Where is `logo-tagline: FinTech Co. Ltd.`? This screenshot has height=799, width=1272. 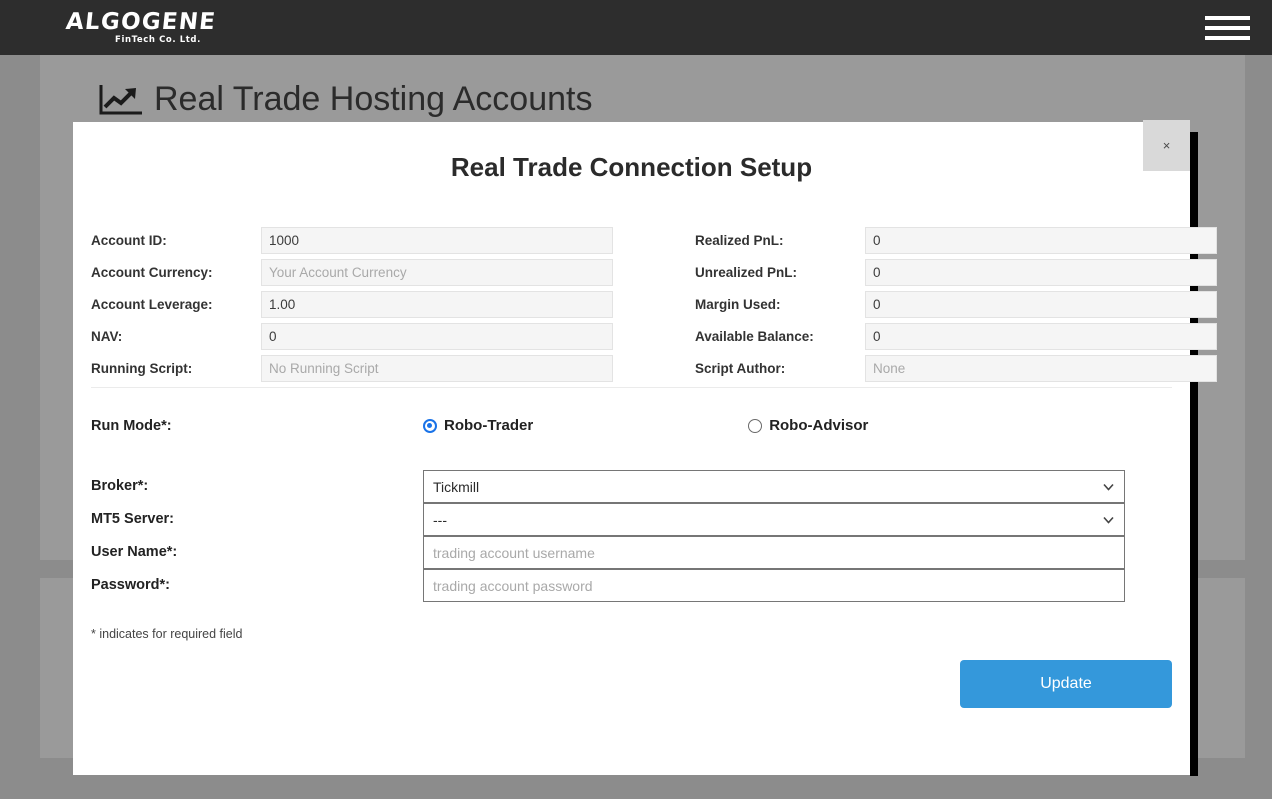 logo-tagline: FinTech Co. Ltd. is located at coordinates (158, 40).